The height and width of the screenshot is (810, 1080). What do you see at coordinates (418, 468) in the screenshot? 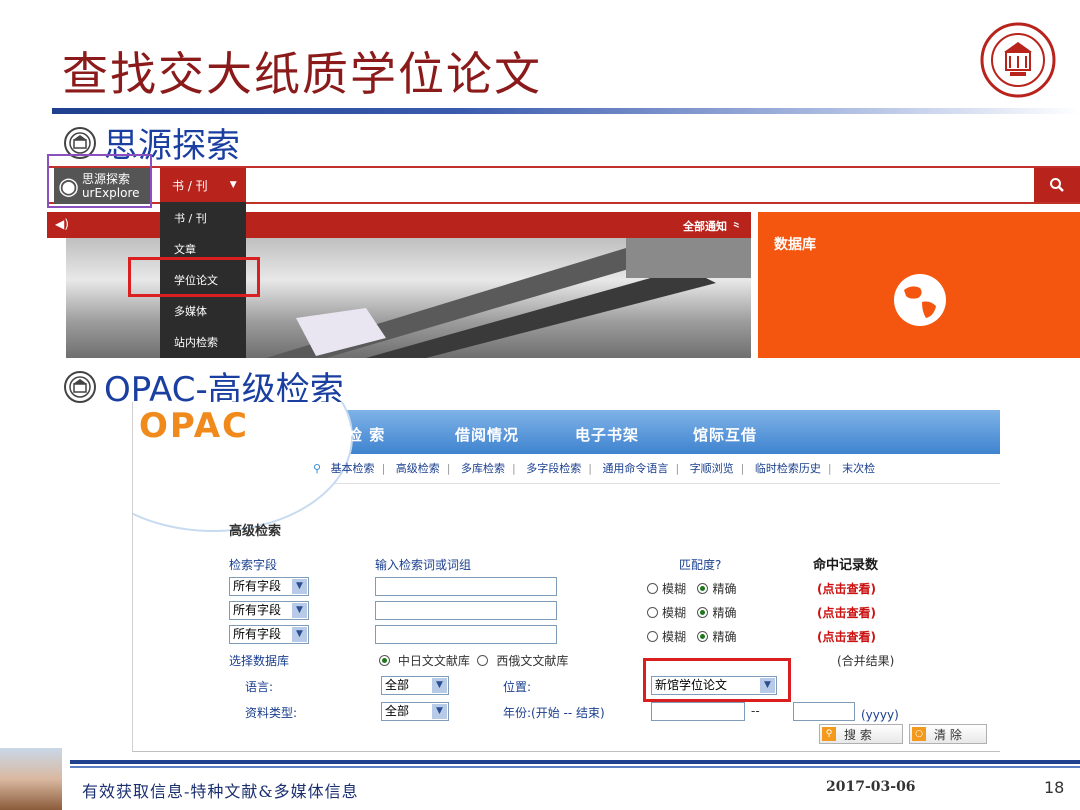
I see `subnav-advanced: 高级检索` at bounding box center [418, 468].